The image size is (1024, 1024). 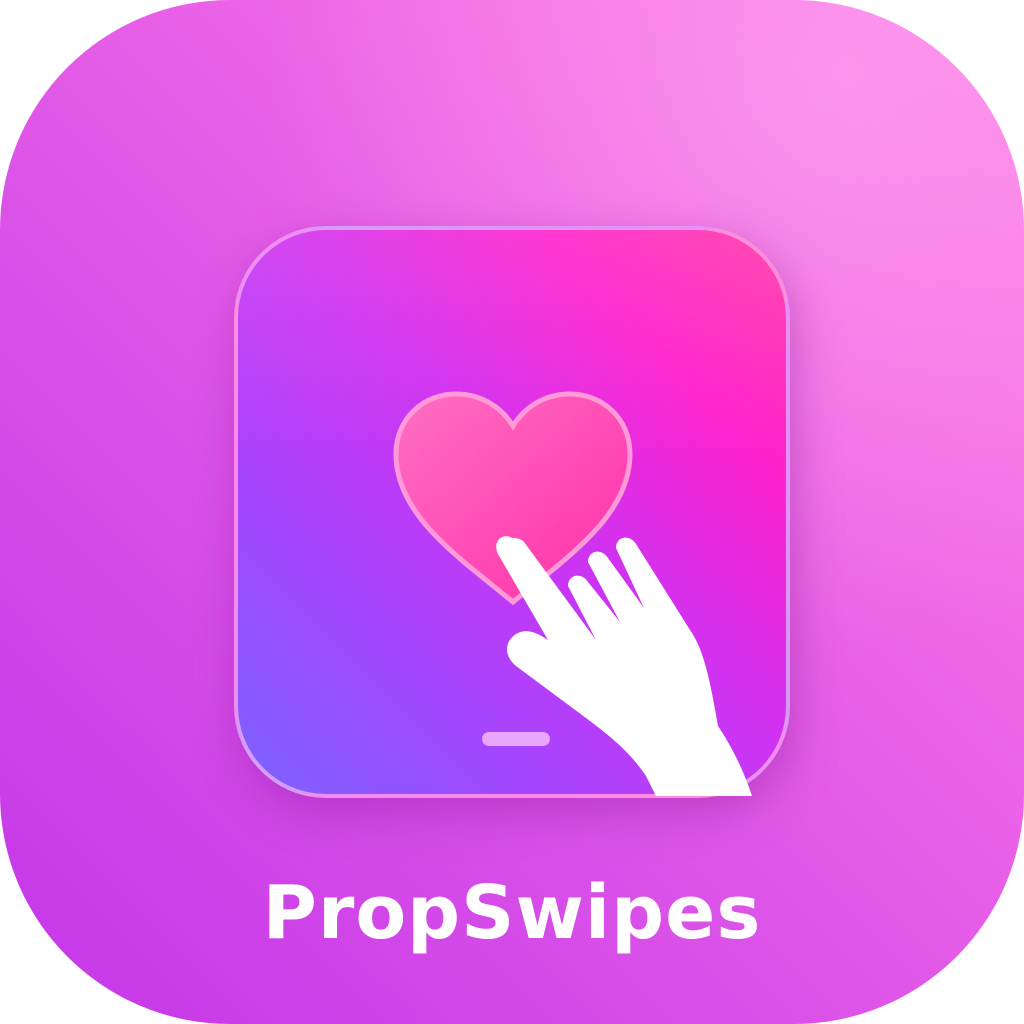 I want to click on pointing-hand-icon, so click(x=624, y=666).